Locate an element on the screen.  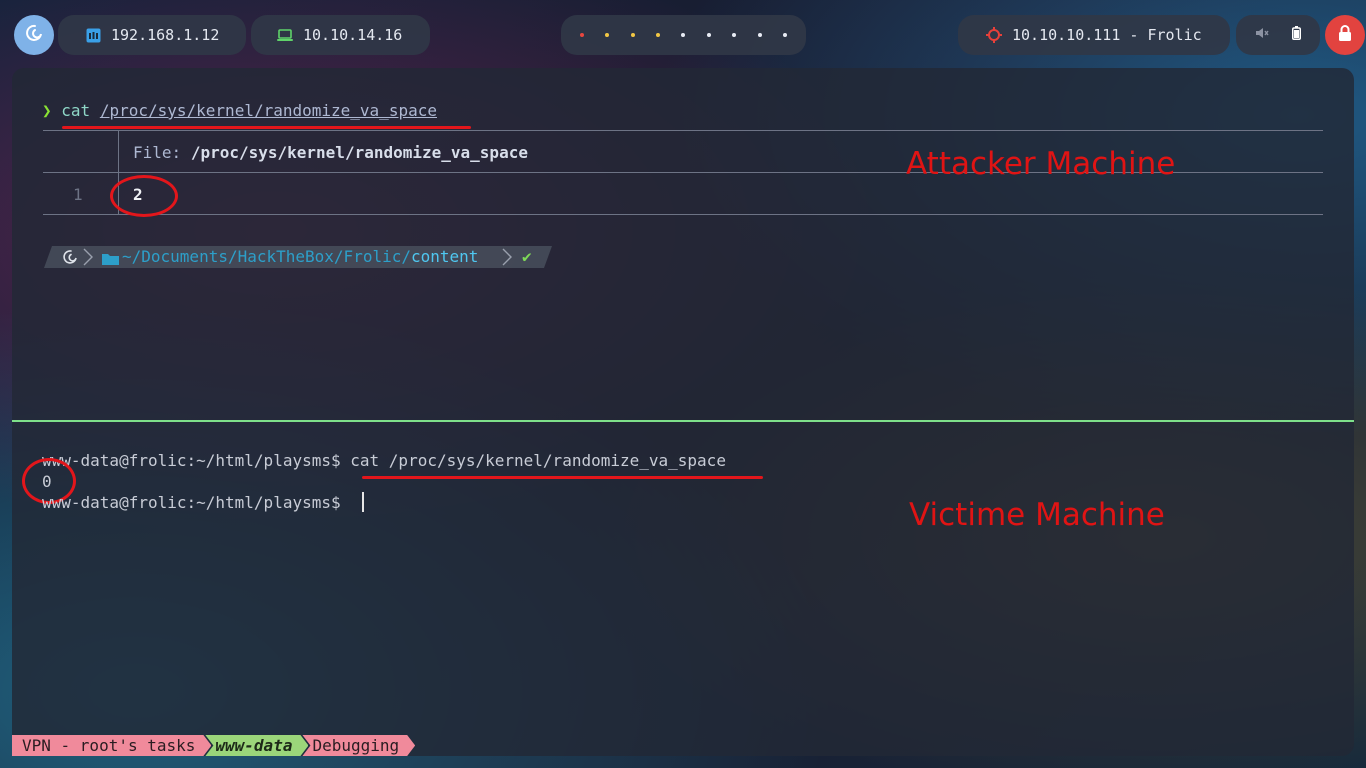
bat-line-number: 1 is located at coordinates (78, 194).